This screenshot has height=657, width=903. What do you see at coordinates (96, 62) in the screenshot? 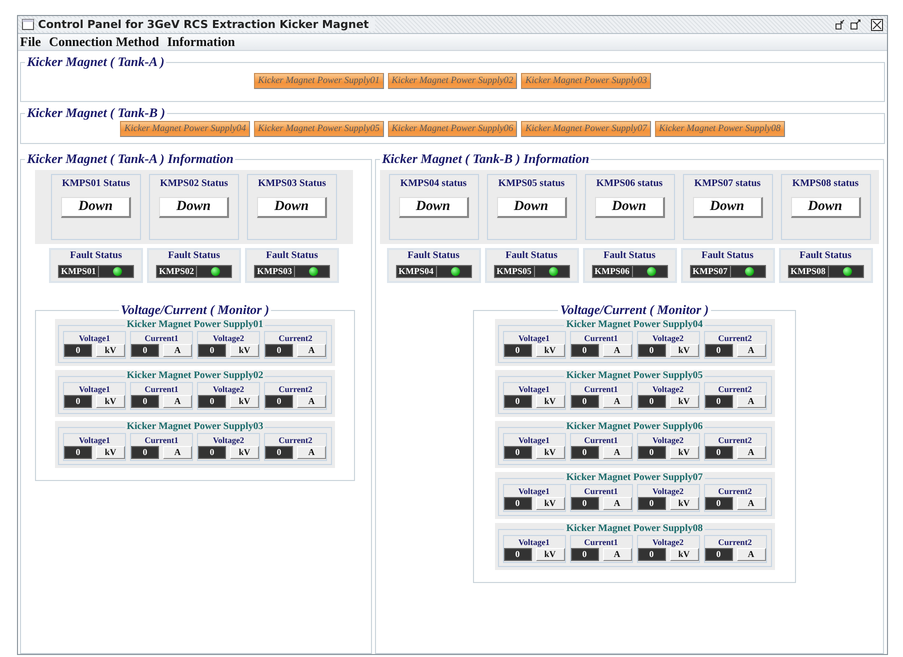
I see `section-title: Kicker Magnet ( Tank-A )` at bounding box center [96, 62].